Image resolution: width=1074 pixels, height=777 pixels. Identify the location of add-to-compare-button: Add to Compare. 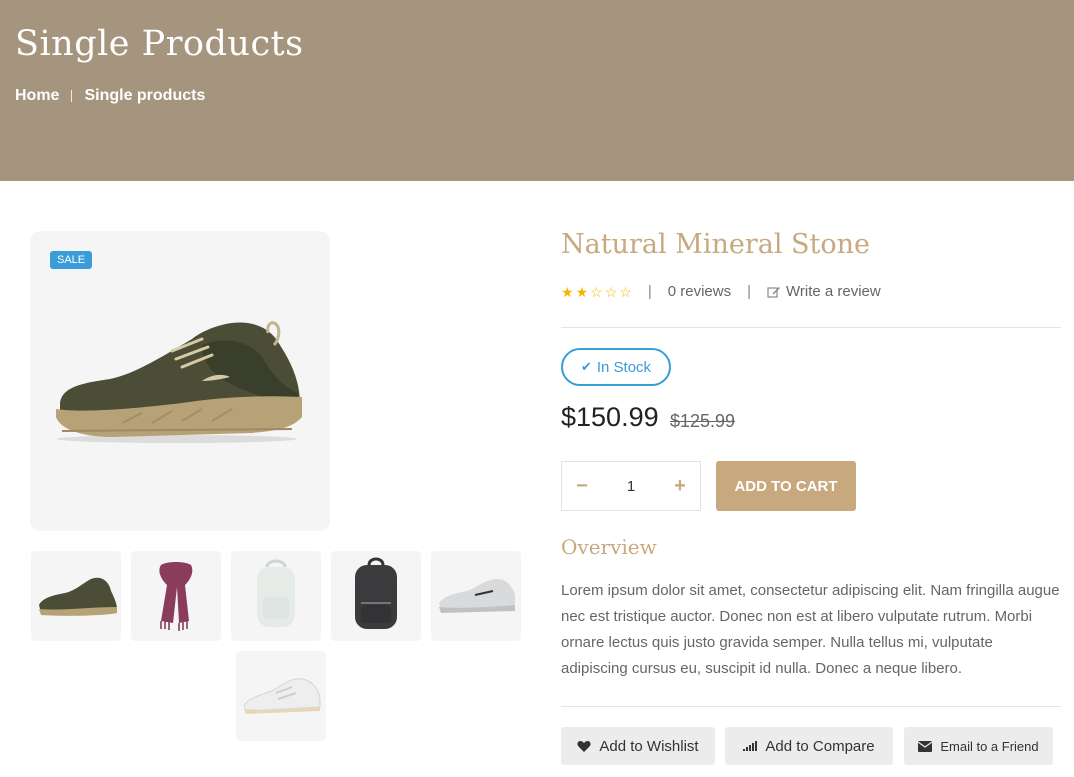
(809, 746).